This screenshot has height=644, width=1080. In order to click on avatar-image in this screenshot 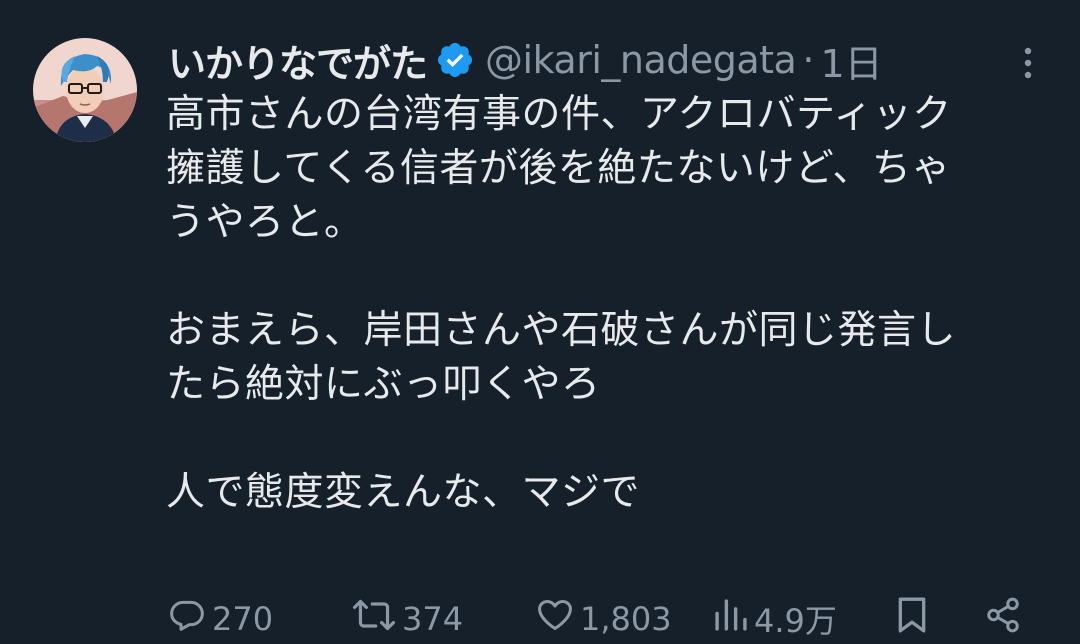, I will do `click(85, 90)`.